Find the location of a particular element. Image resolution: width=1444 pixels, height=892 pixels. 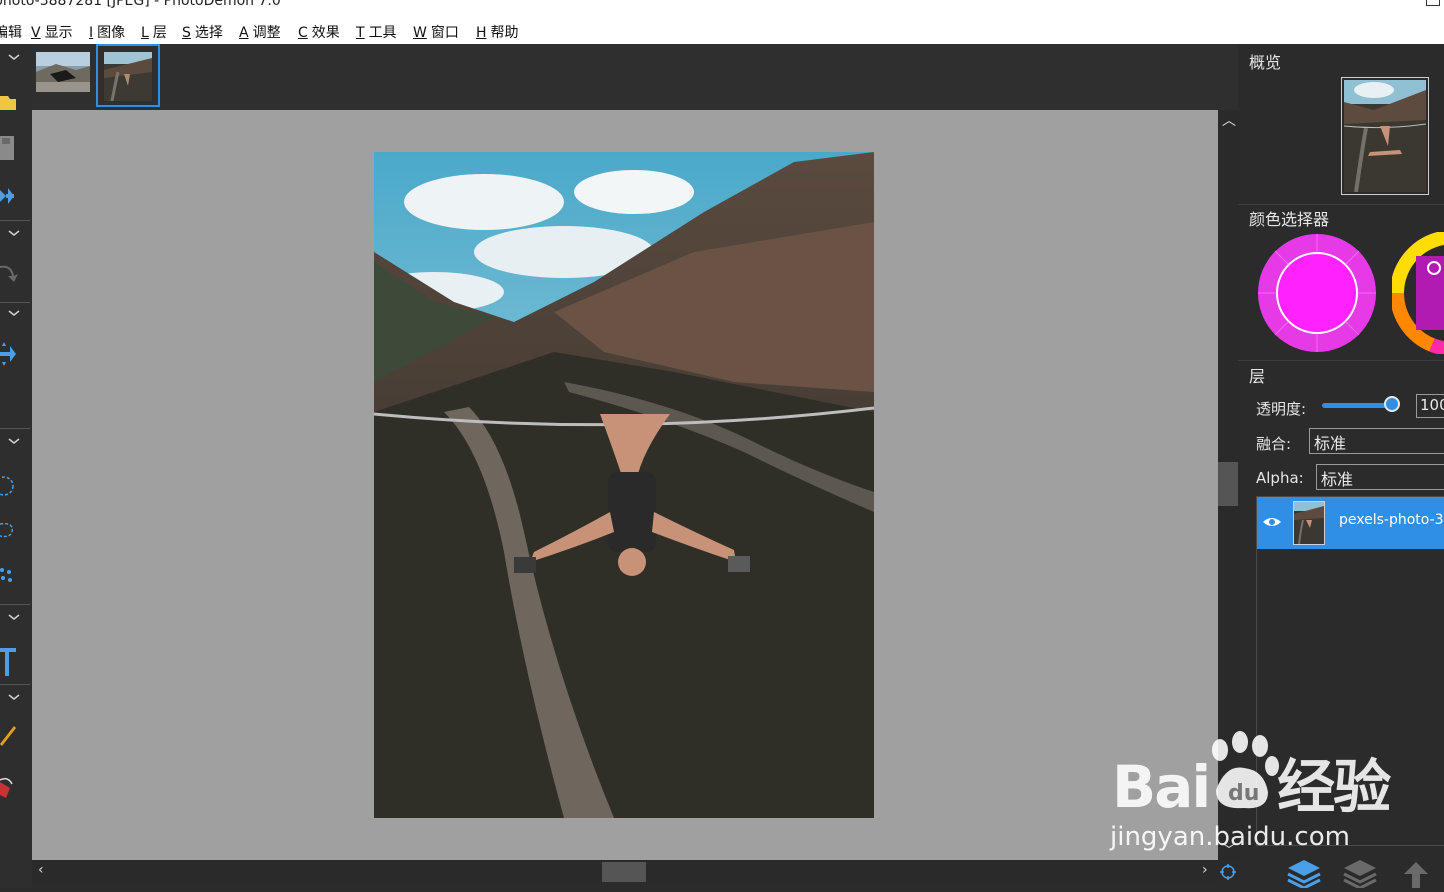

scroll-right-icon: › is located at coordinates (1205, 870).